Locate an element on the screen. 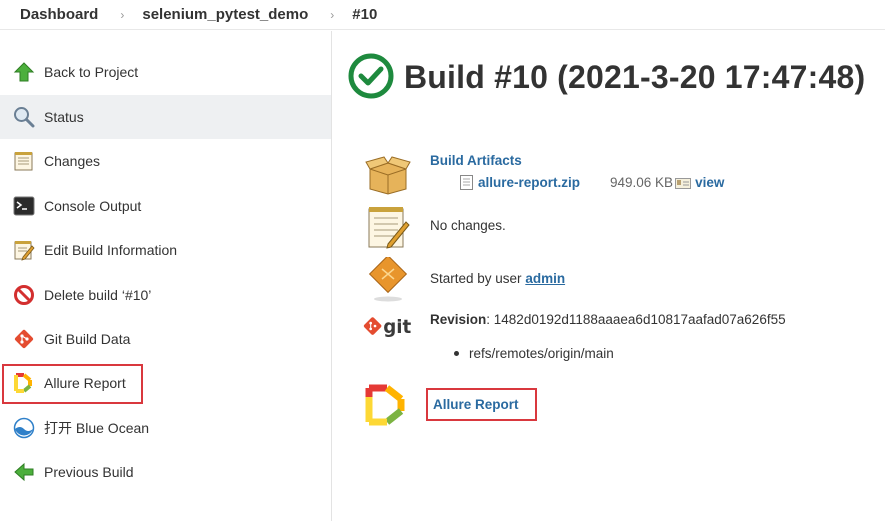 This screenshot has height=521, width=885. breadcrumb-project: selenium_pytest_demo is located at coordinates (225, 14).